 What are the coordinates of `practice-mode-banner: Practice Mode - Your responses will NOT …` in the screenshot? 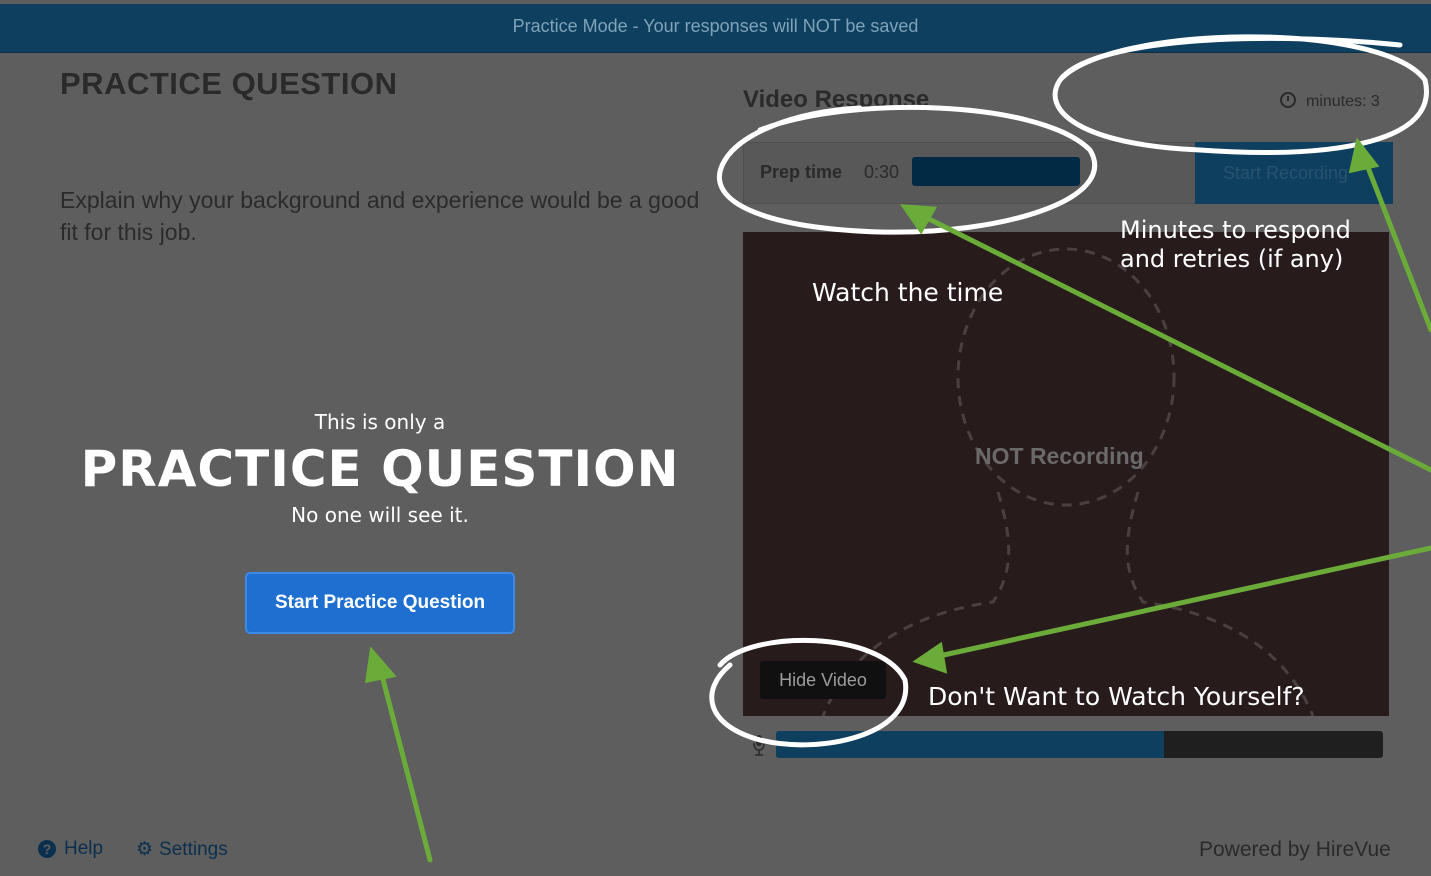 It's located at (715, 28).